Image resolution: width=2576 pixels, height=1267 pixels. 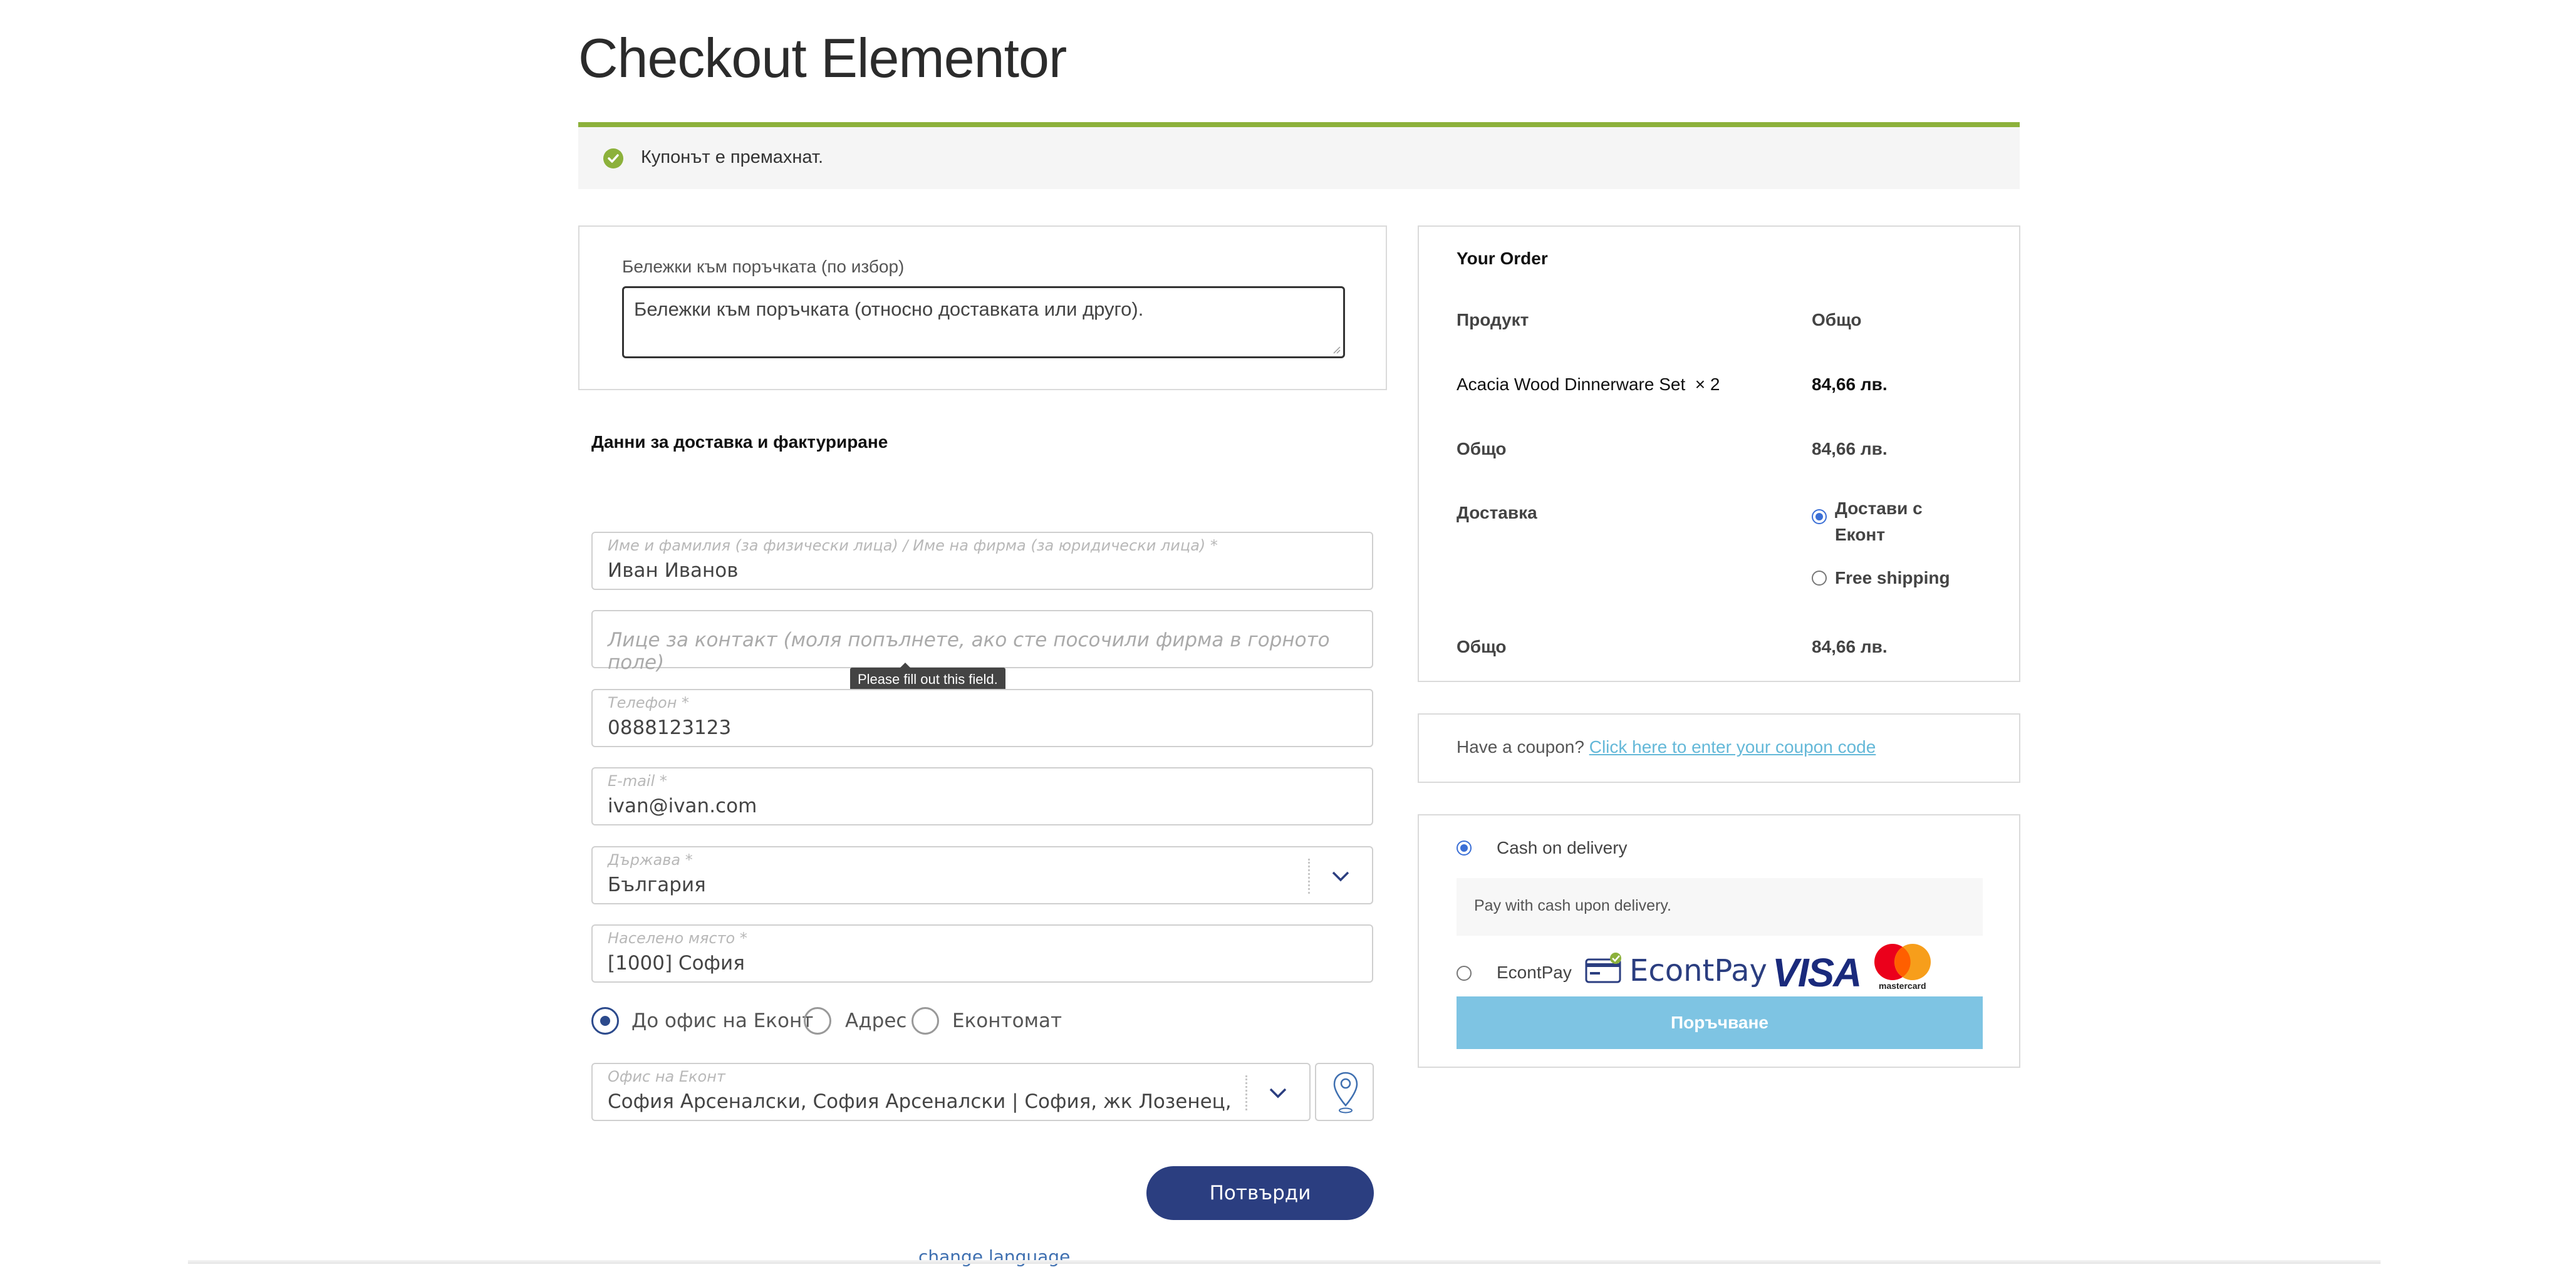 I want to click on city-field-label: Населено място *, so click(x=677, y=938).